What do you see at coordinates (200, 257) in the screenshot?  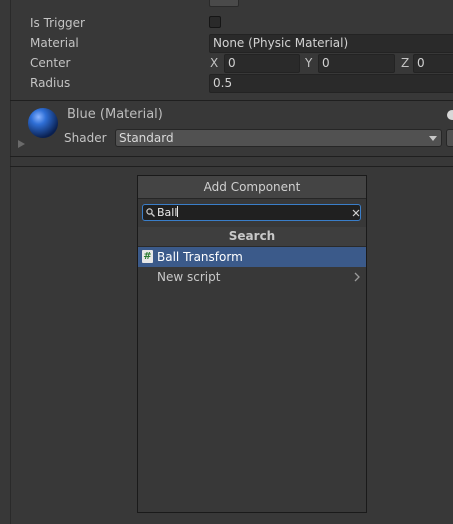 I see `component-item-label: Ball Transform` at bounding box center [200, 257].